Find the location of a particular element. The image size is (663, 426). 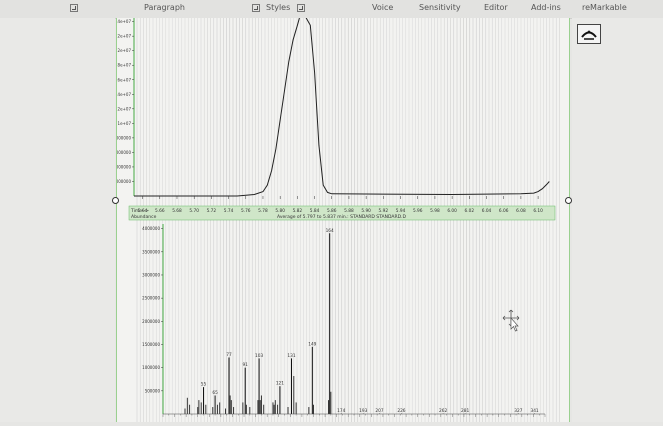

spectrum-peak-label: 207 is located at coordinates (379, 411).